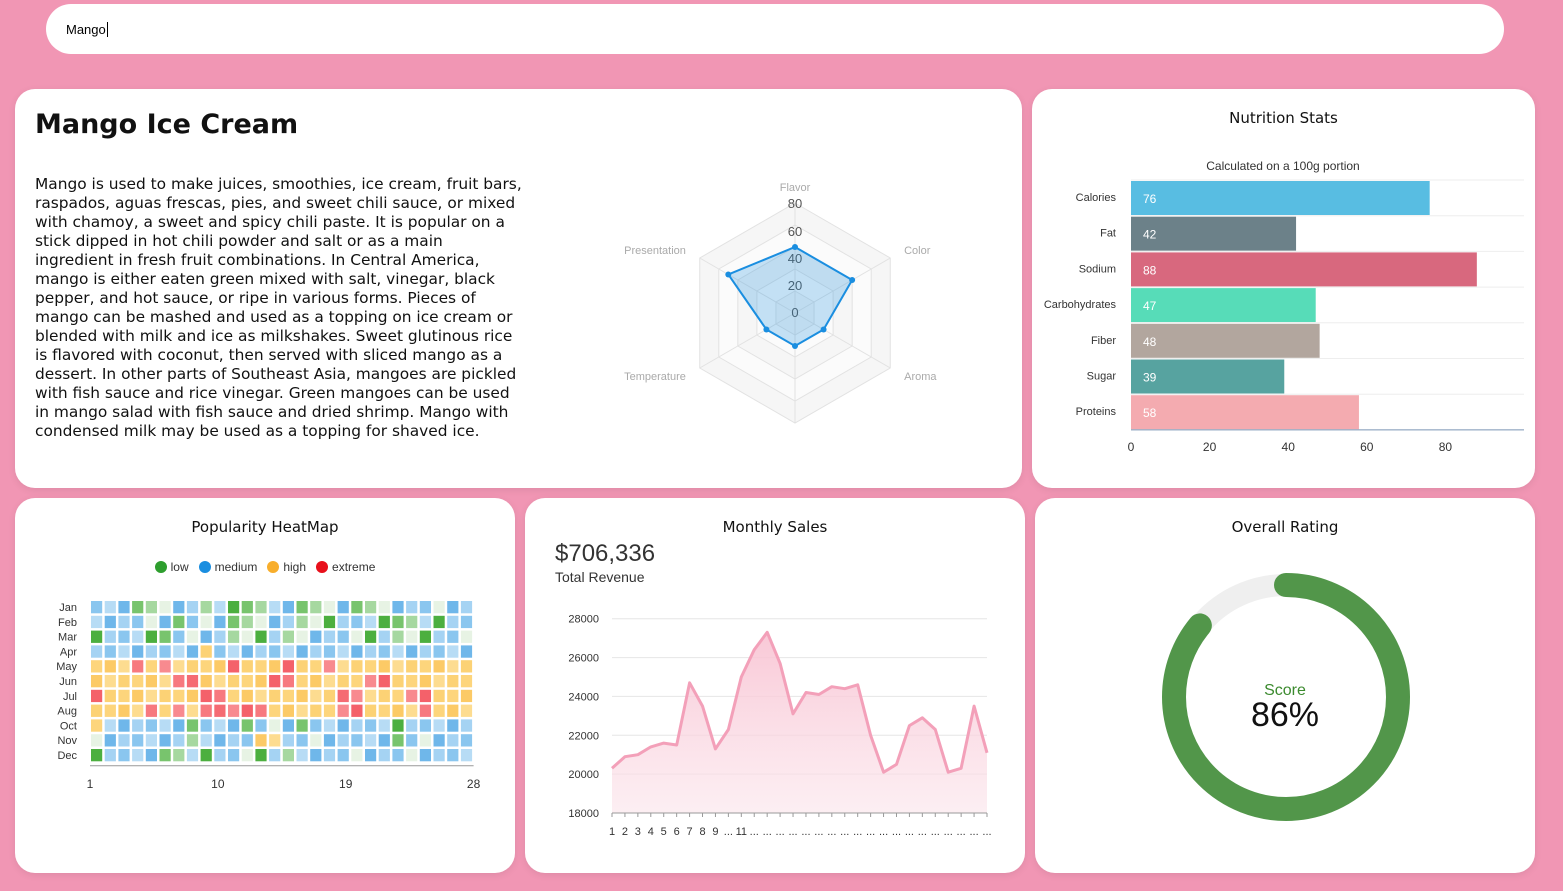 This screenshot has width=1563, height=891. What do you see at coordinates (715, 832) in the screenshot?
I see `sales-x-tick: 9` at bounding box center [715, 832].